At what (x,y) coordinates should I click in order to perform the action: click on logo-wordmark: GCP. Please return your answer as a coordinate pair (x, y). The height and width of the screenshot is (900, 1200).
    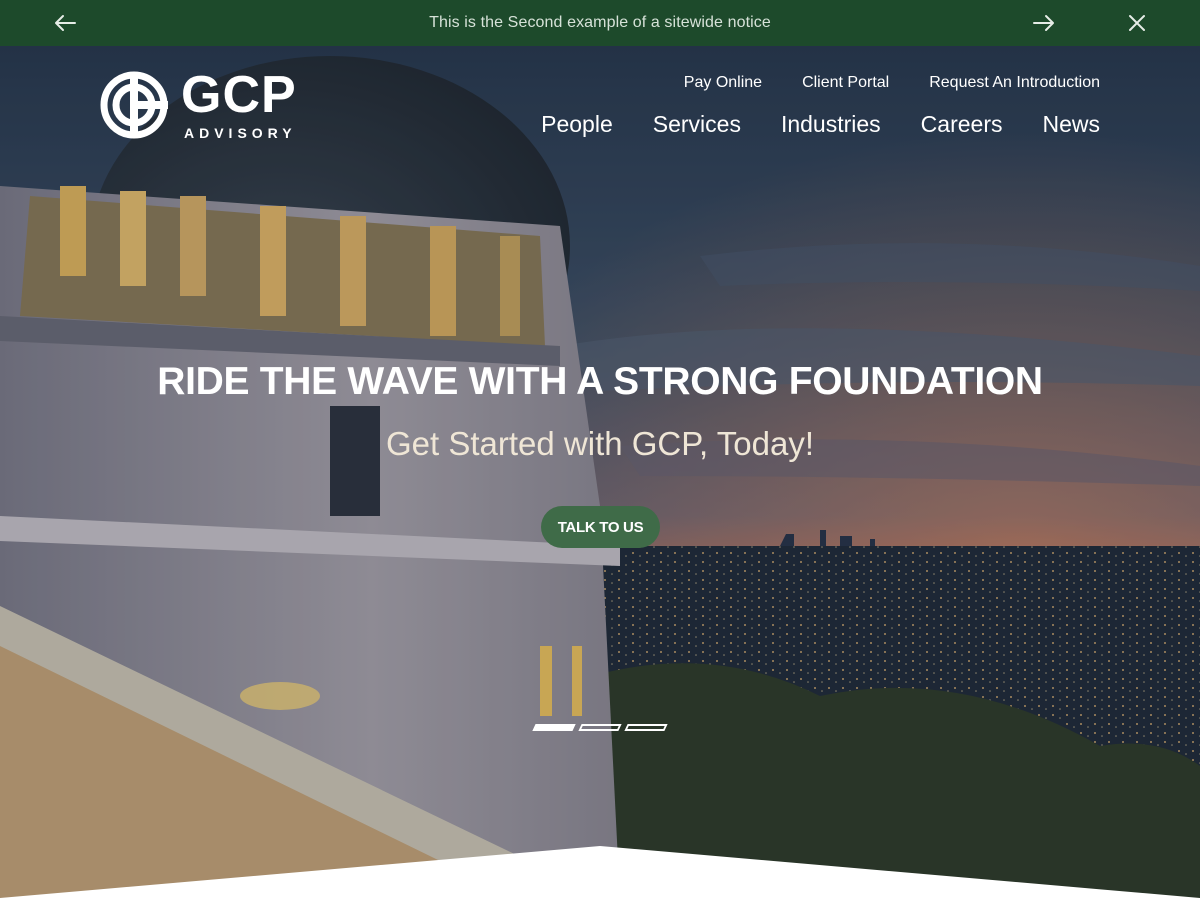
    Looking at the image, I should click on (239, 95).